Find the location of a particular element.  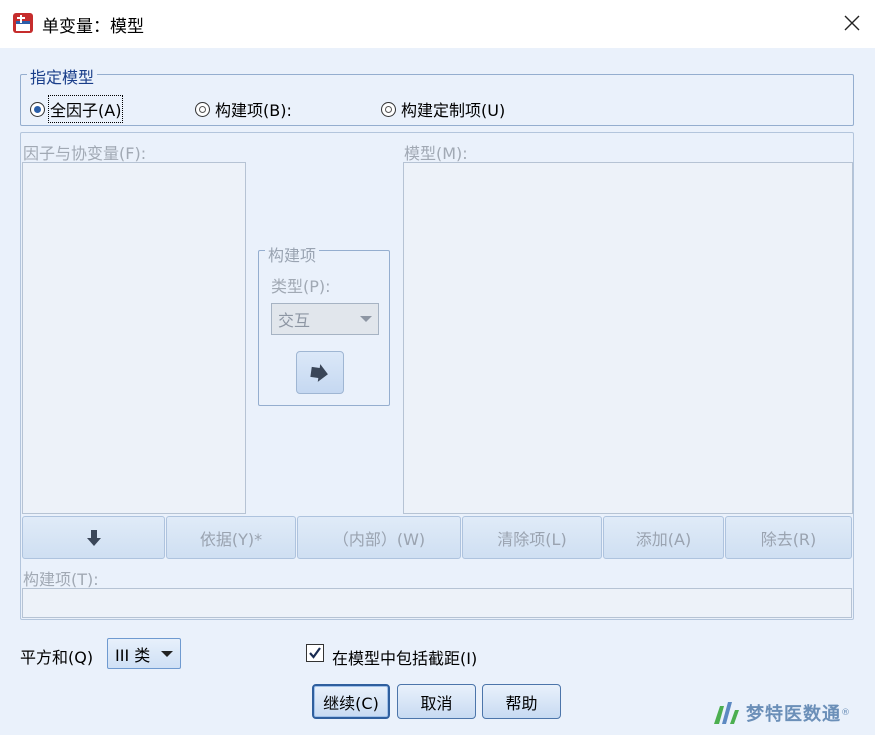

help-button: 帮助 is located at coordinates (521, 701).